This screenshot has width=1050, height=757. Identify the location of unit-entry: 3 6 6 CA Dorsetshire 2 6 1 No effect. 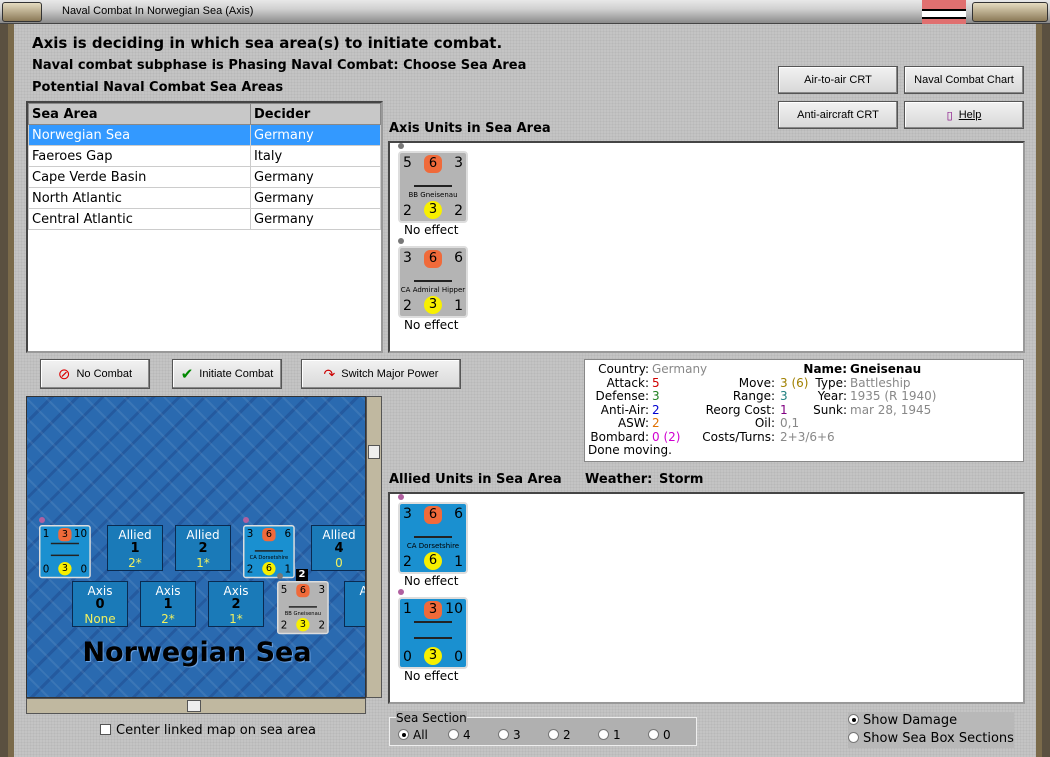
(433, 541).